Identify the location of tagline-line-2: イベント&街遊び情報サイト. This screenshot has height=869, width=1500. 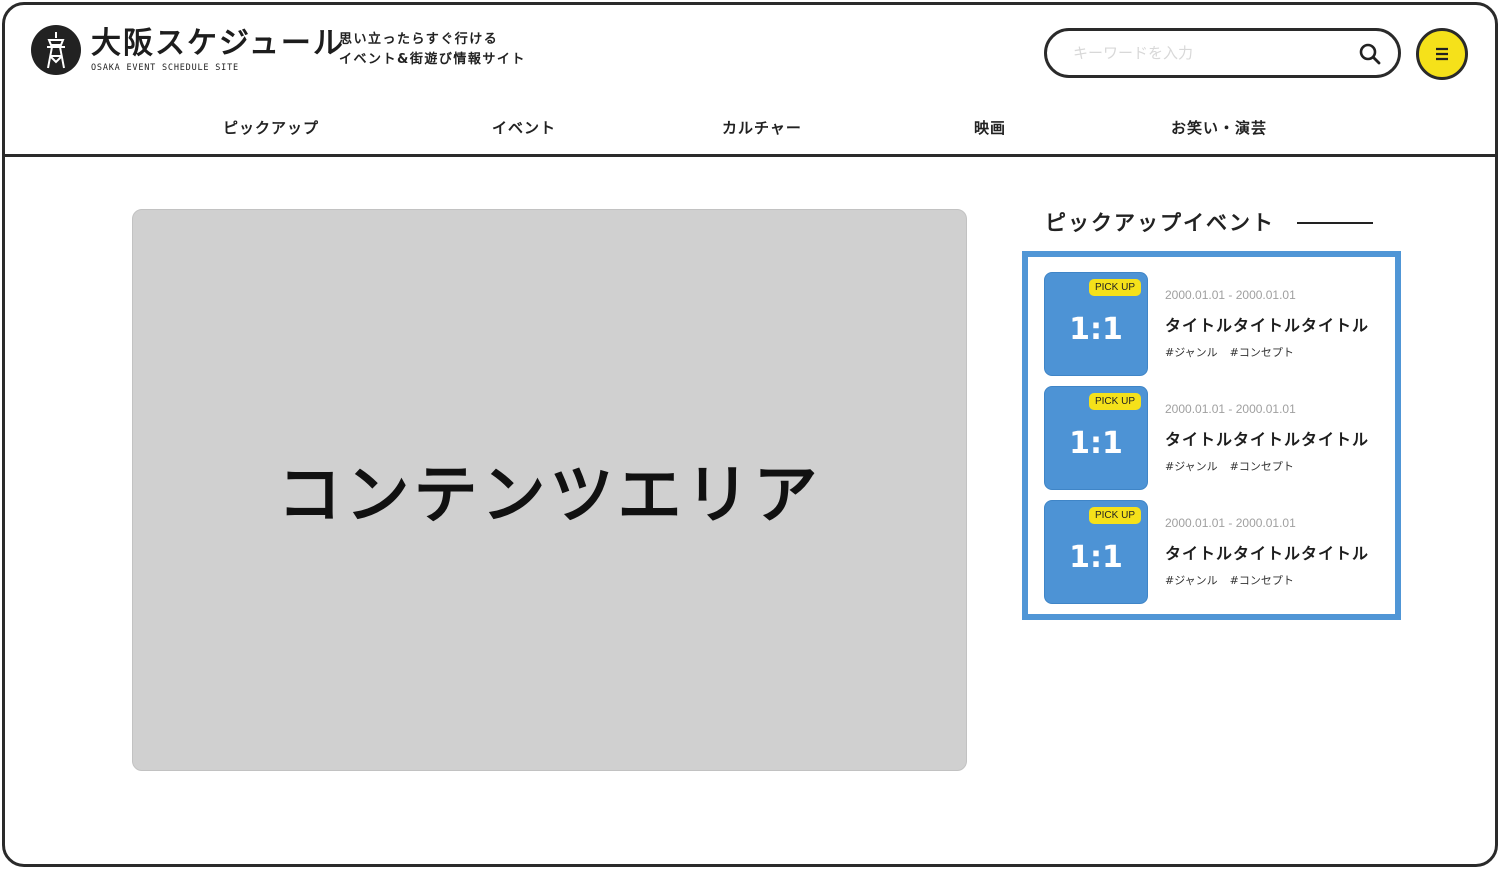
(432, 59).